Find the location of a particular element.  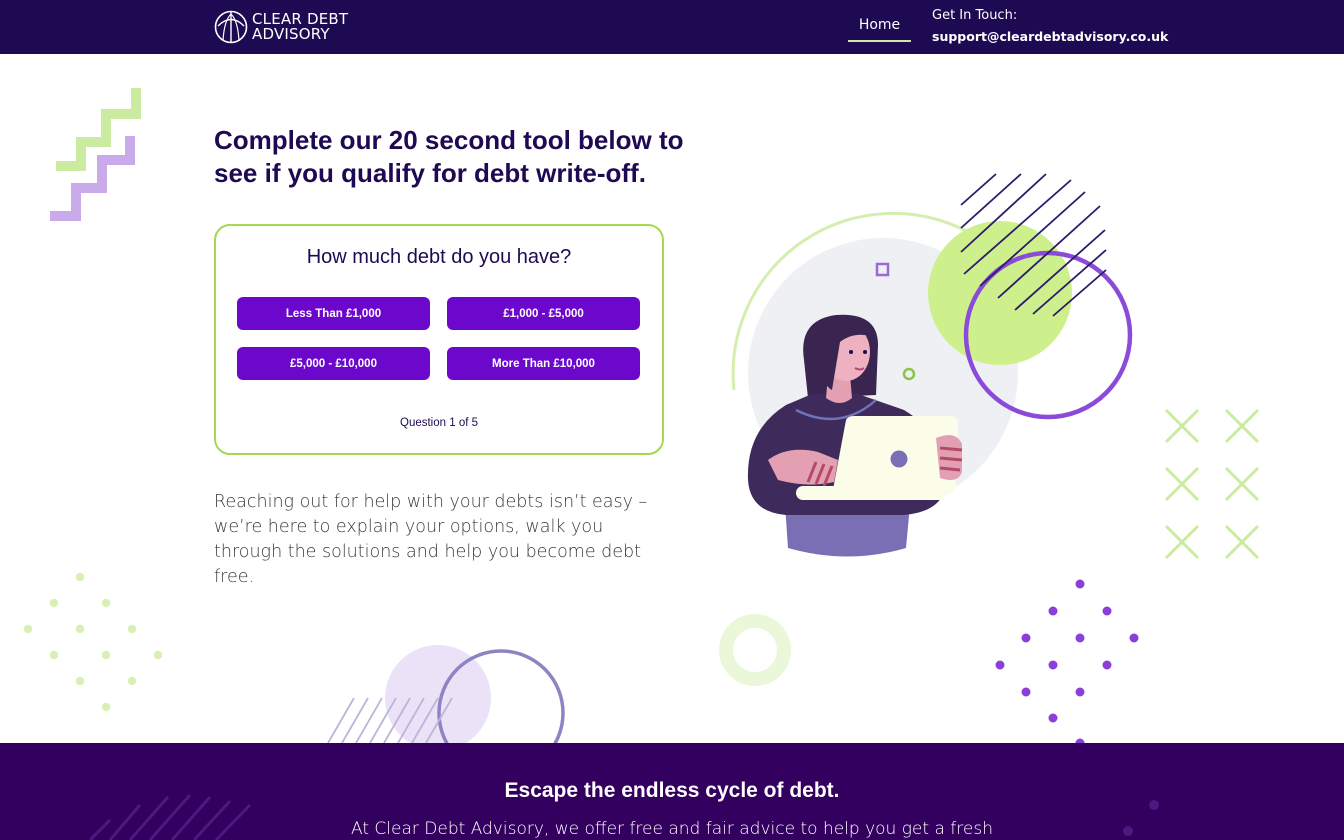

logo: CLEAR DEBT ADVISORY is located at coordinates (281, 27).